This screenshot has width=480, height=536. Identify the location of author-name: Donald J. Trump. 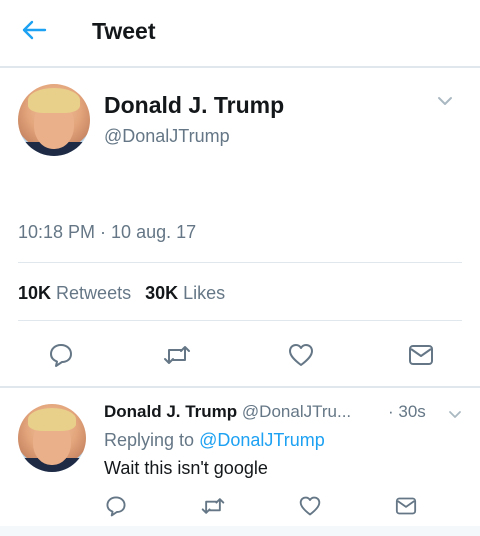
(194, 105).